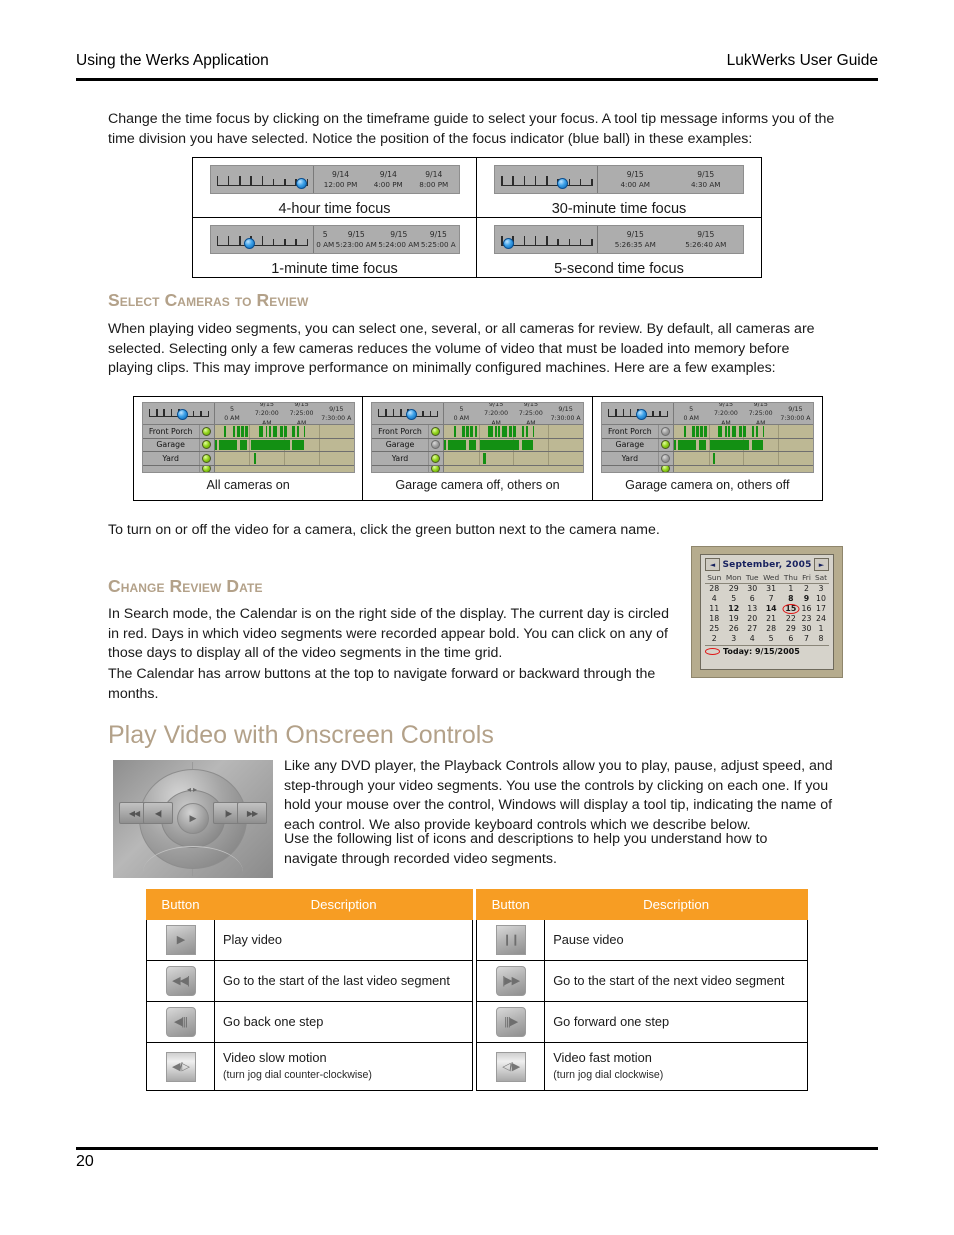 This screenshot has height=1235, width=954. I want to click on button-icon-cell: ◀/▷, so click(180, 1066).